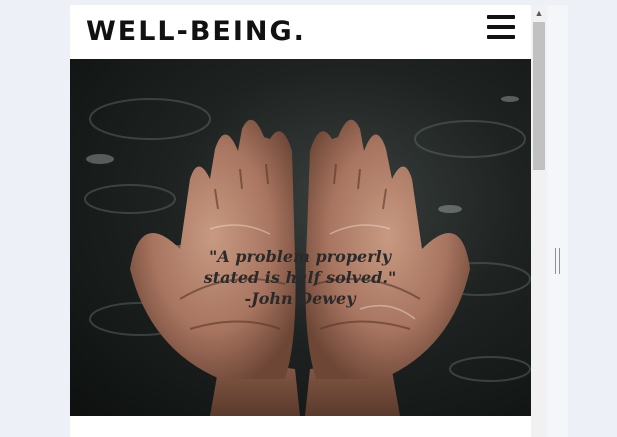 The image size is (617, 437). I want to click on quote-line: "A problem properly, so click(299, 256).